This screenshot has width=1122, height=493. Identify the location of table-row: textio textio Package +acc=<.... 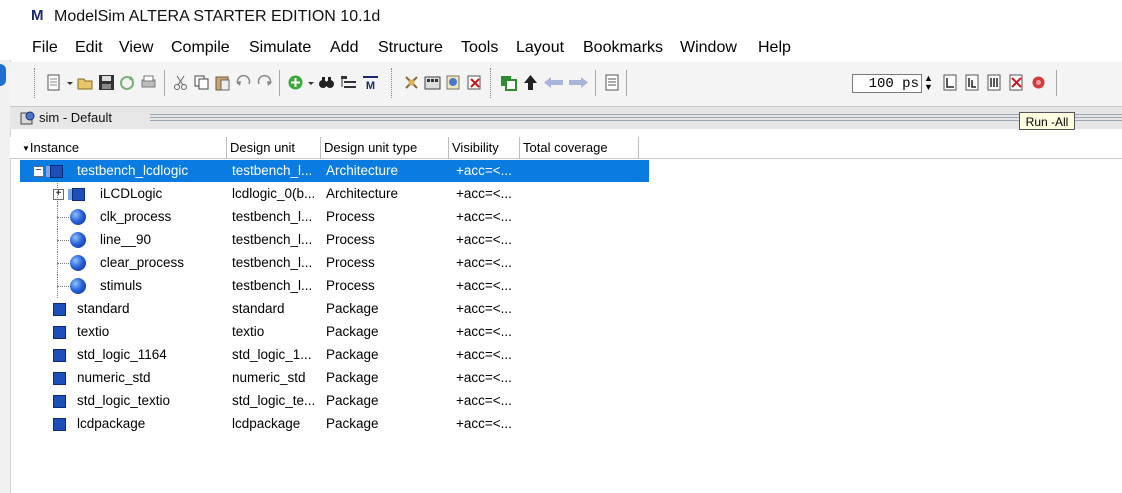
(334, 332).